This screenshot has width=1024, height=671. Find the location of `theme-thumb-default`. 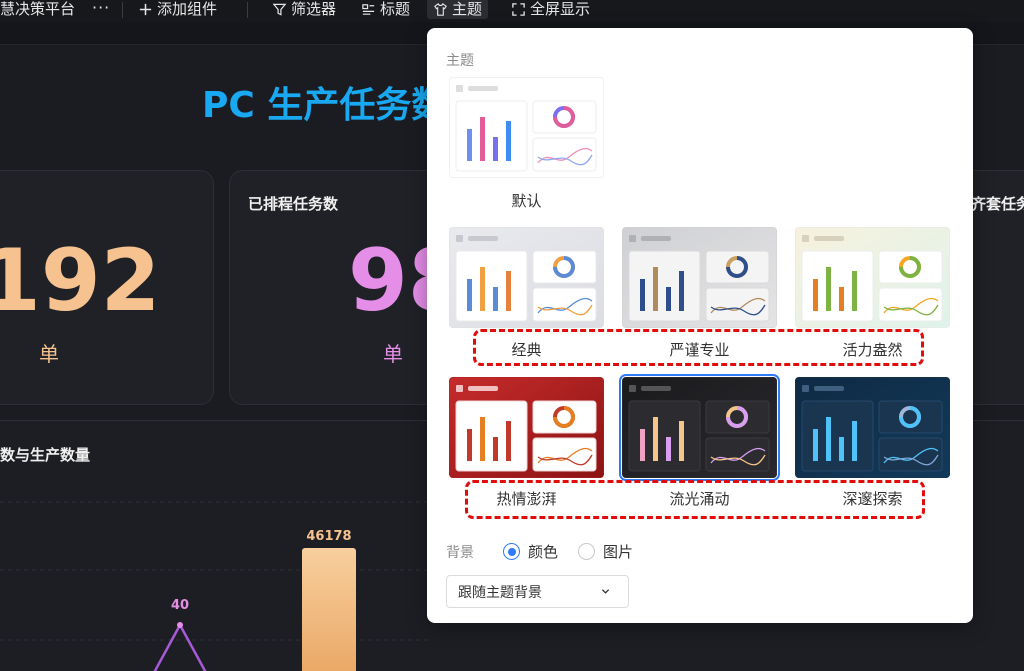

theme-thumb-default is located at coordinates (526, 127).